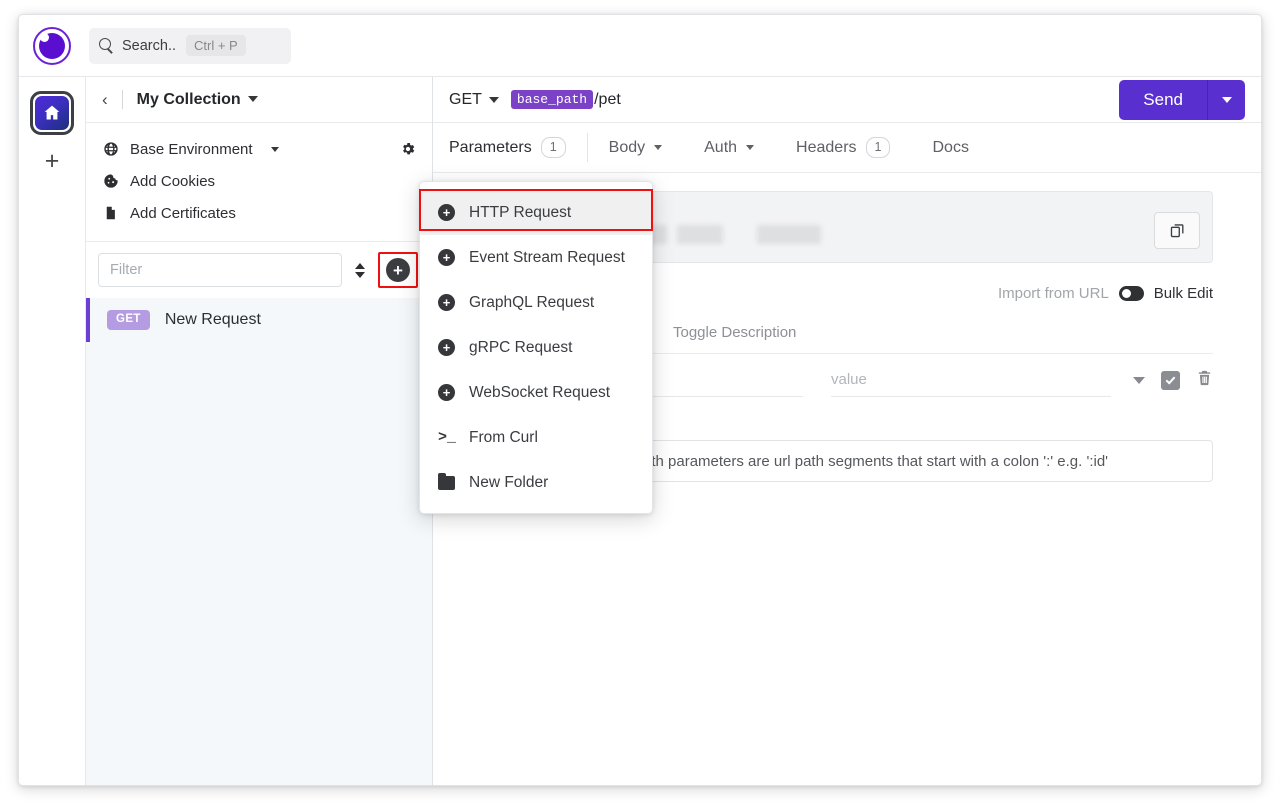 This screenshot has width=1280, height=802. Describe the element at coordinates (552, 99) in the screenshot. I see `url-variable-chip: base_path` at that location.